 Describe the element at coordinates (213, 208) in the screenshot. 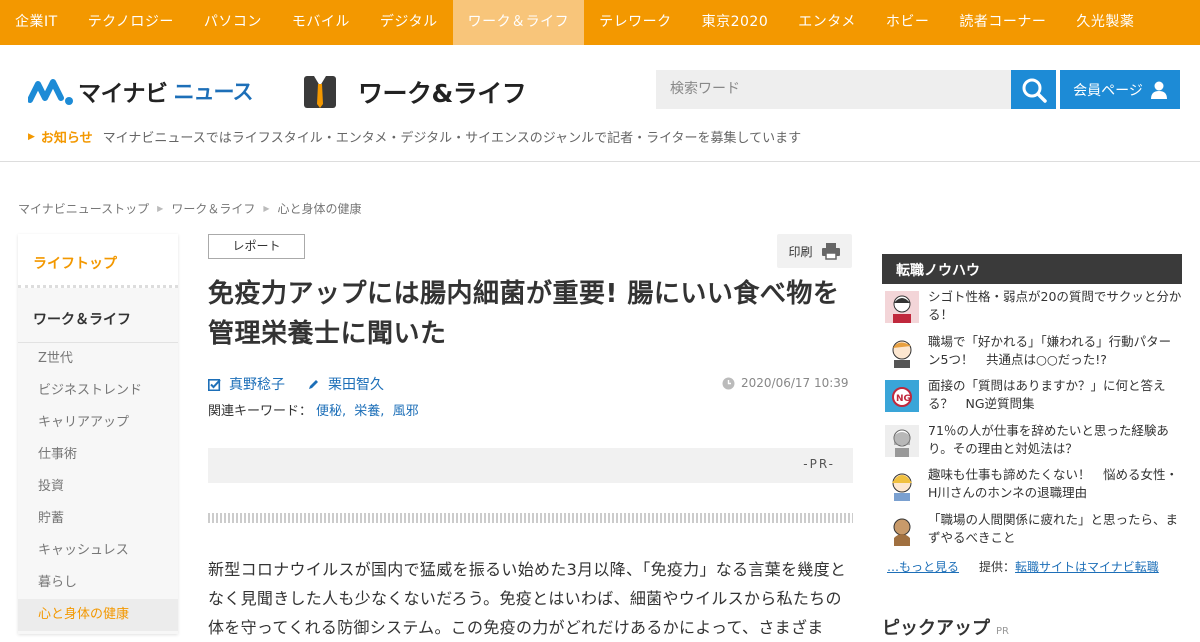

I see `breadcrumb-item: ワーク＆ライフ` at that location.